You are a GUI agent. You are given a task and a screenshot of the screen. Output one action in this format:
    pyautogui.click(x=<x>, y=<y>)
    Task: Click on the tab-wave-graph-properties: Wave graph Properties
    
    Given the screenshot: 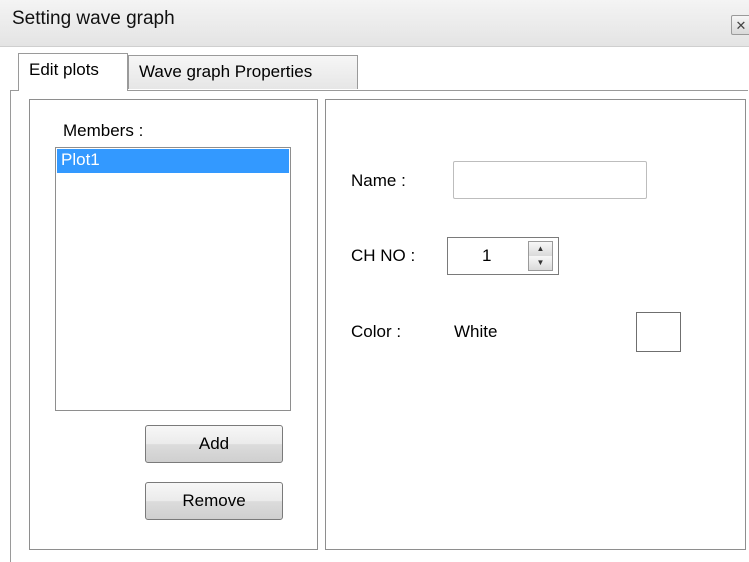 What is the action you would take?
    pyautogui.click(x=243, y=72)
    